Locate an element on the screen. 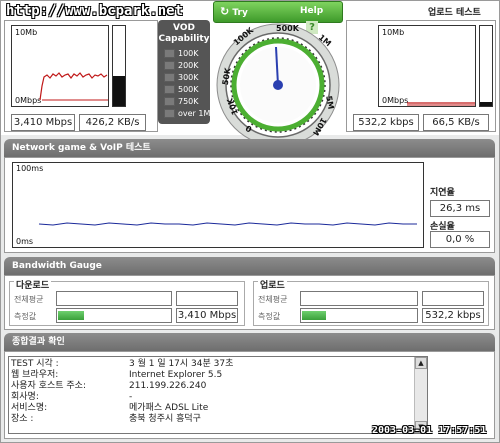  upload-speed-kbs: 66,5 KB/s is located at coordinates (456, 122).